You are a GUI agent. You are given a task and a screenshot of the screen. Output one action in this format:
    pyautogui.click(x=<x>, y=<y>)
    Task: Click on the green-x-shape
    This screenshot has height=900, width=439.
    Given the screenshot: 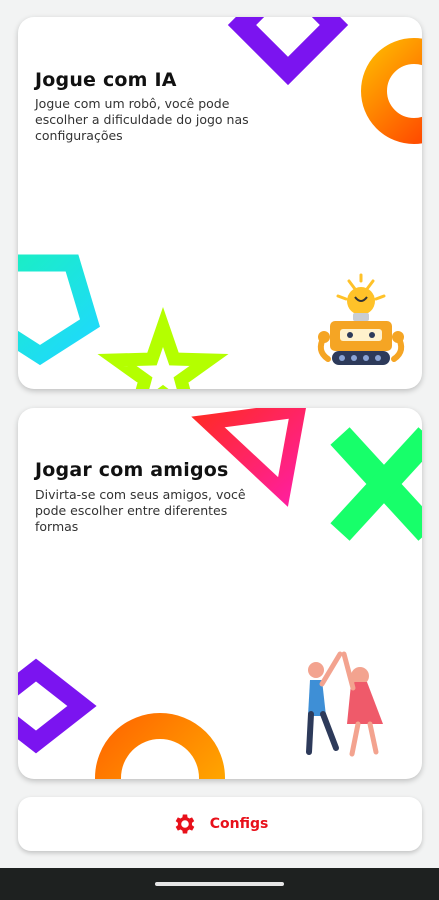 What is the action you would take?
    pyautogui.click(x=376, y=484)
    